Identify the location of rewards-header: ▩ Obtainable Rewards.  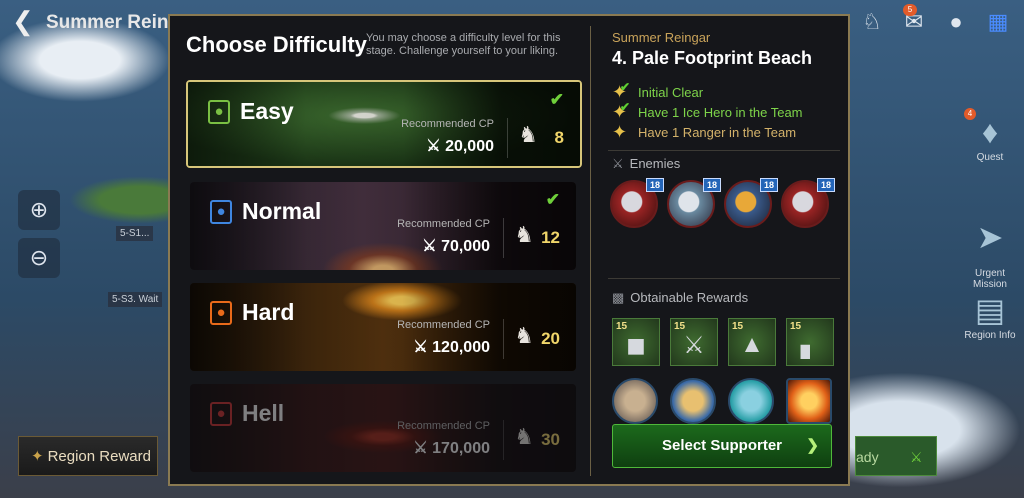
(680, 297).